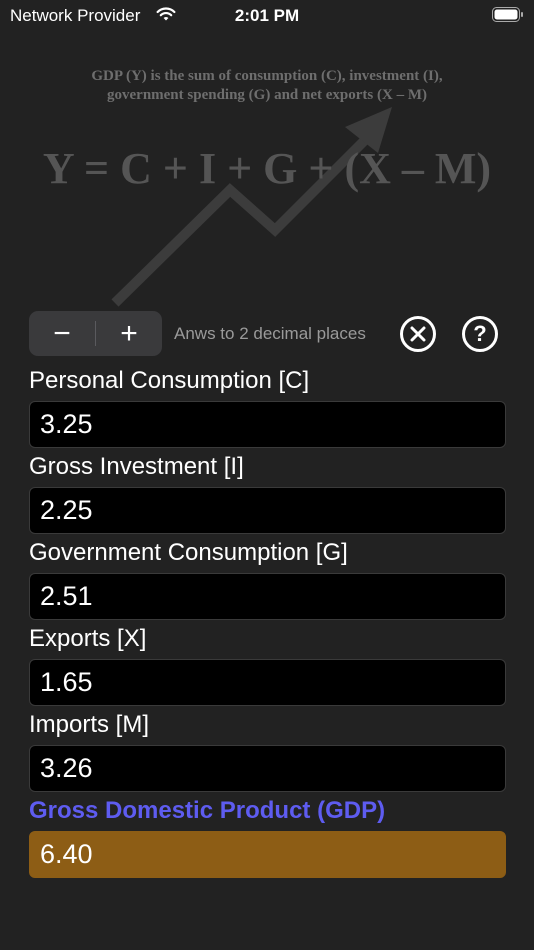  I want to click on precision-controls: − + Anws to 2 decimal places ?, so click(269, 333).